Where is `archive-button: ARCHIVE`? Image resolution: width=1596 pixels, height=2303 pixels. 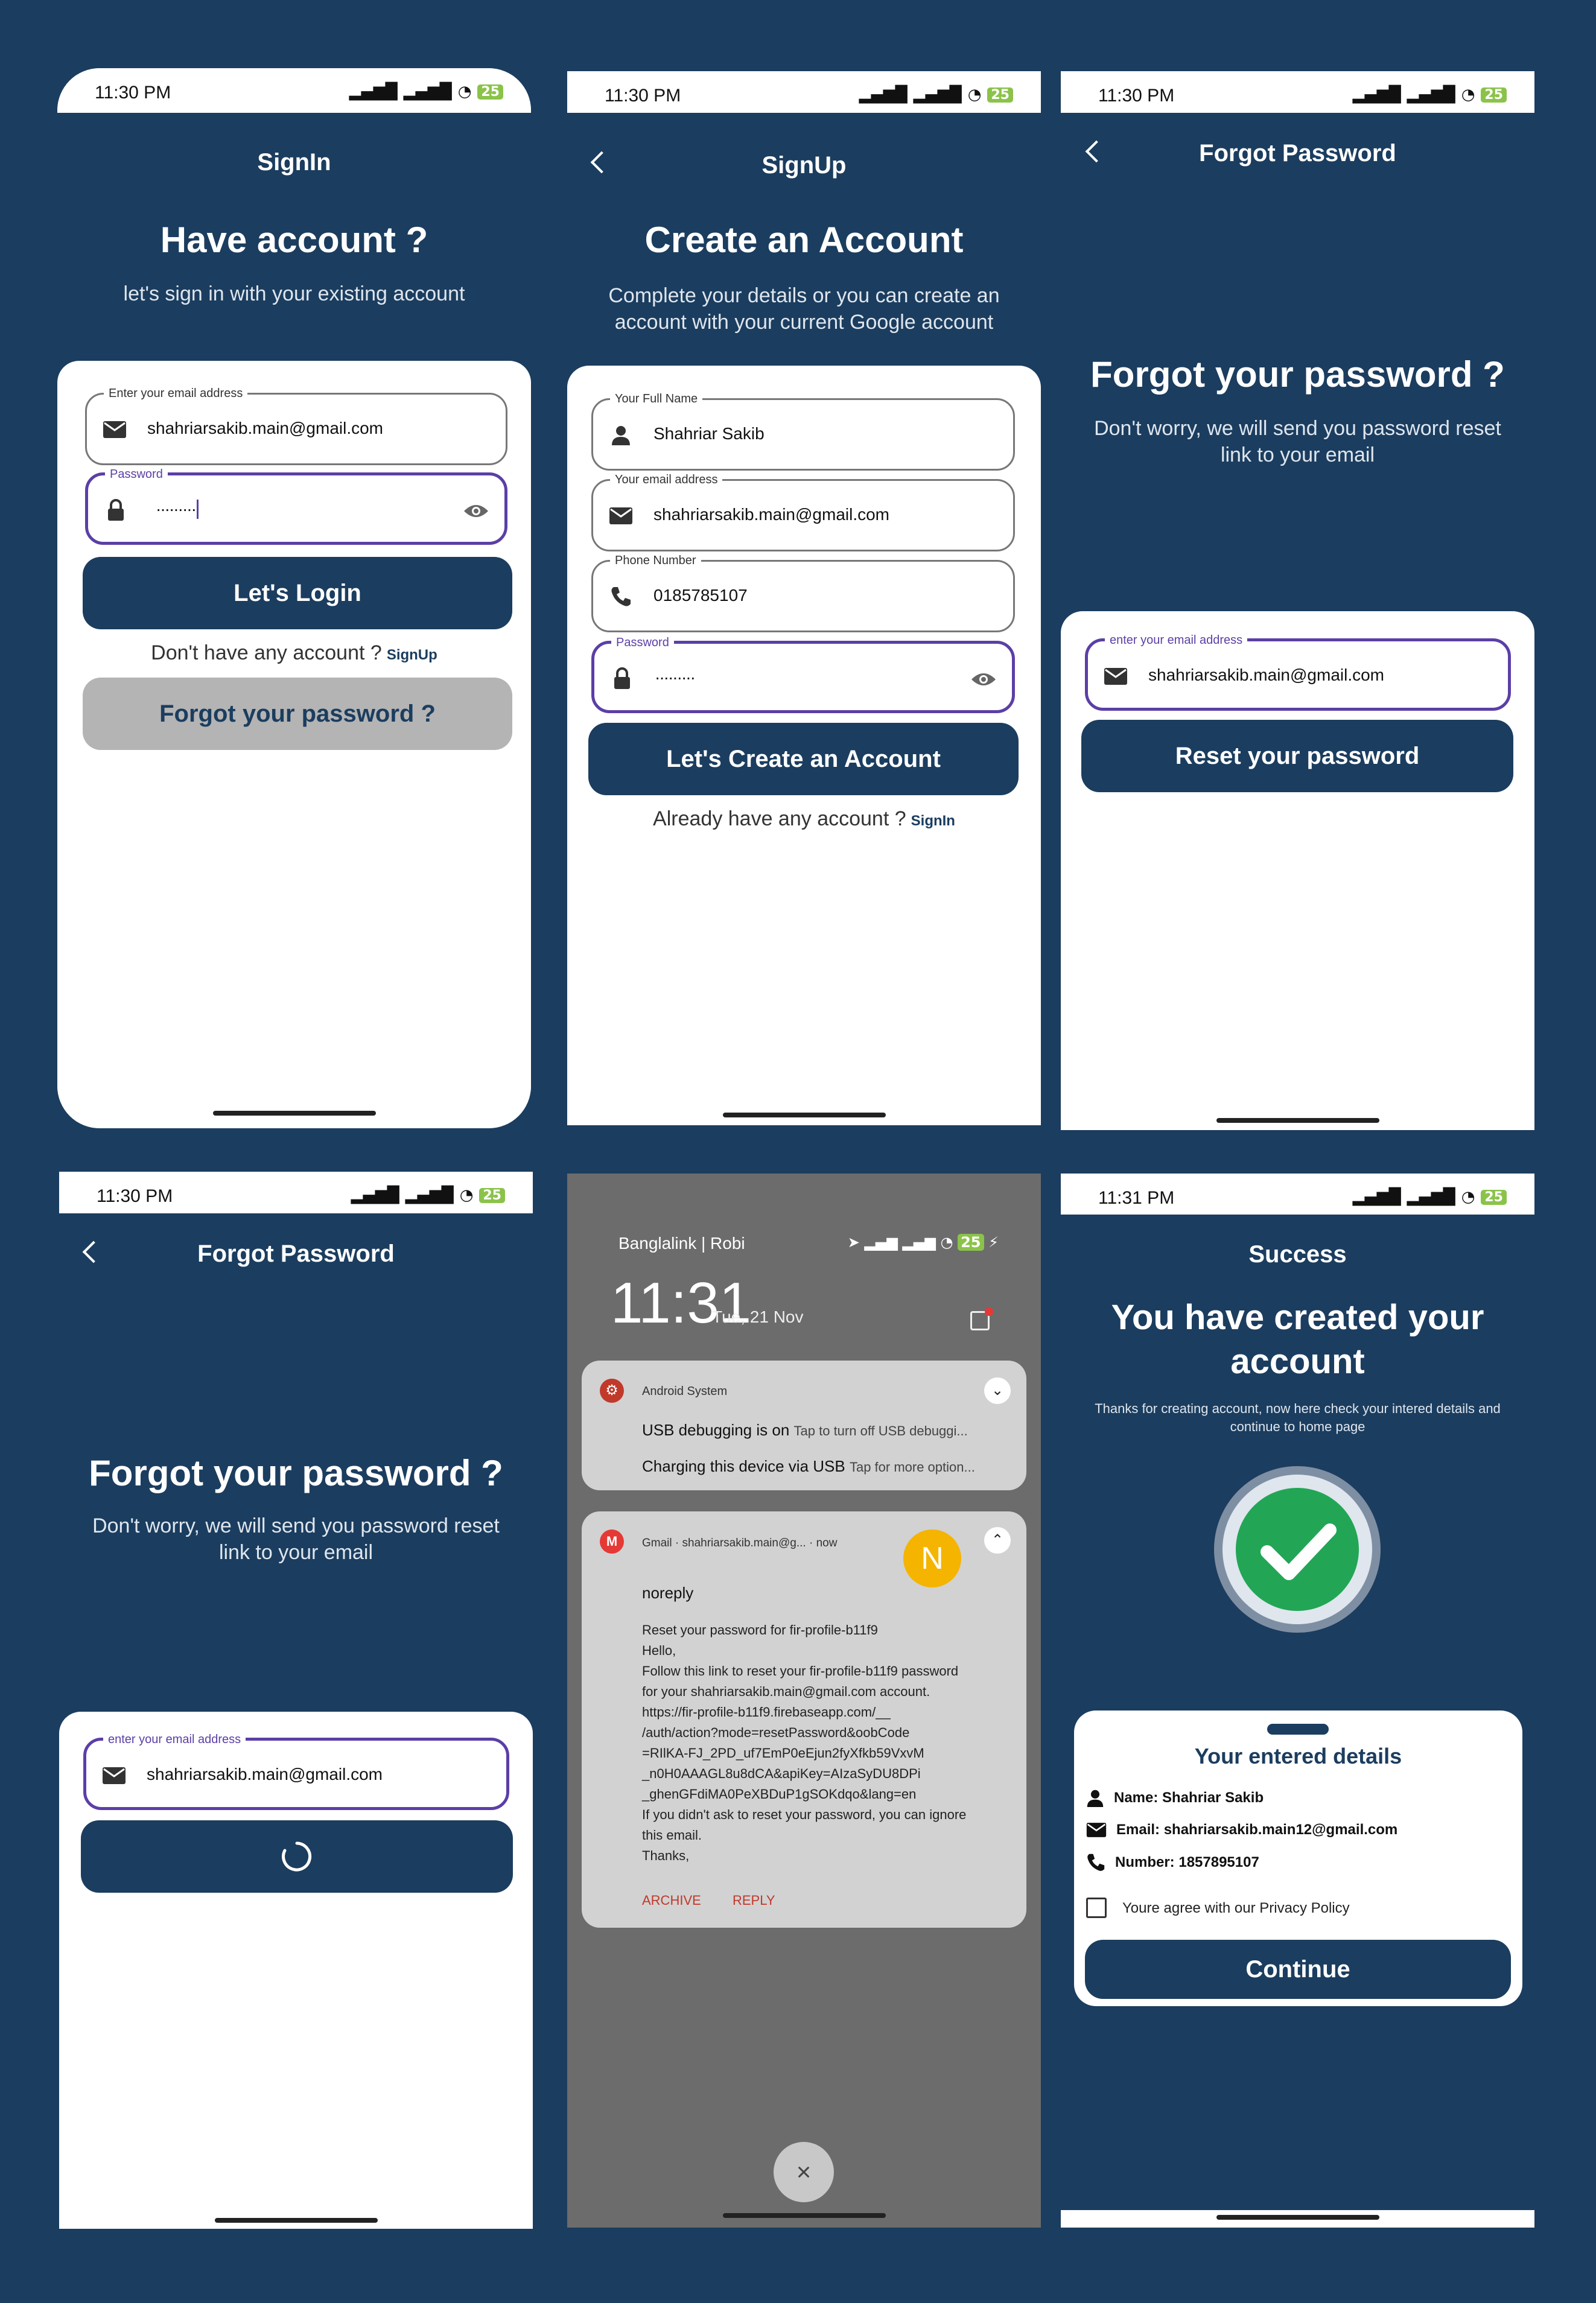 archive-button: ARCHIVE is located at coordinates (672, 1900).